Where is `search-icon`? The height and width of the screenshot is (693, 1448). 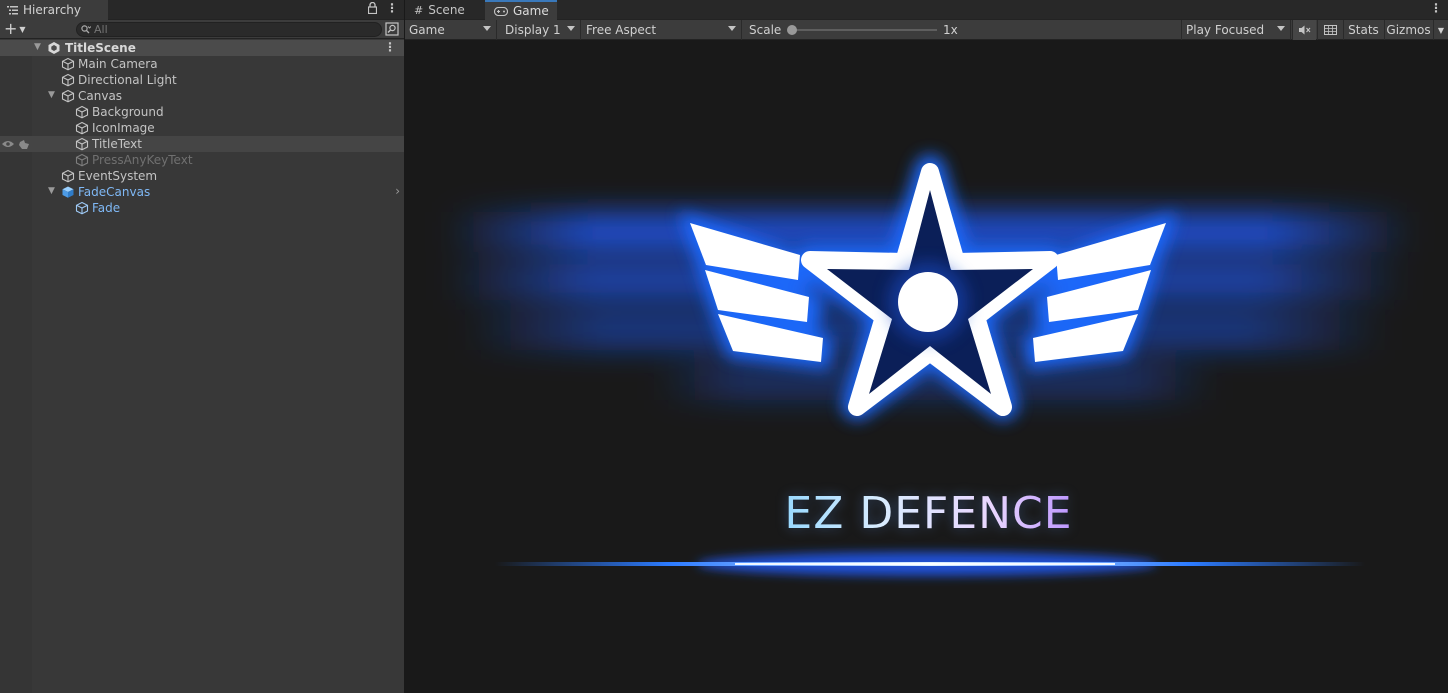 search-icon is located at coordinates (86, 29).